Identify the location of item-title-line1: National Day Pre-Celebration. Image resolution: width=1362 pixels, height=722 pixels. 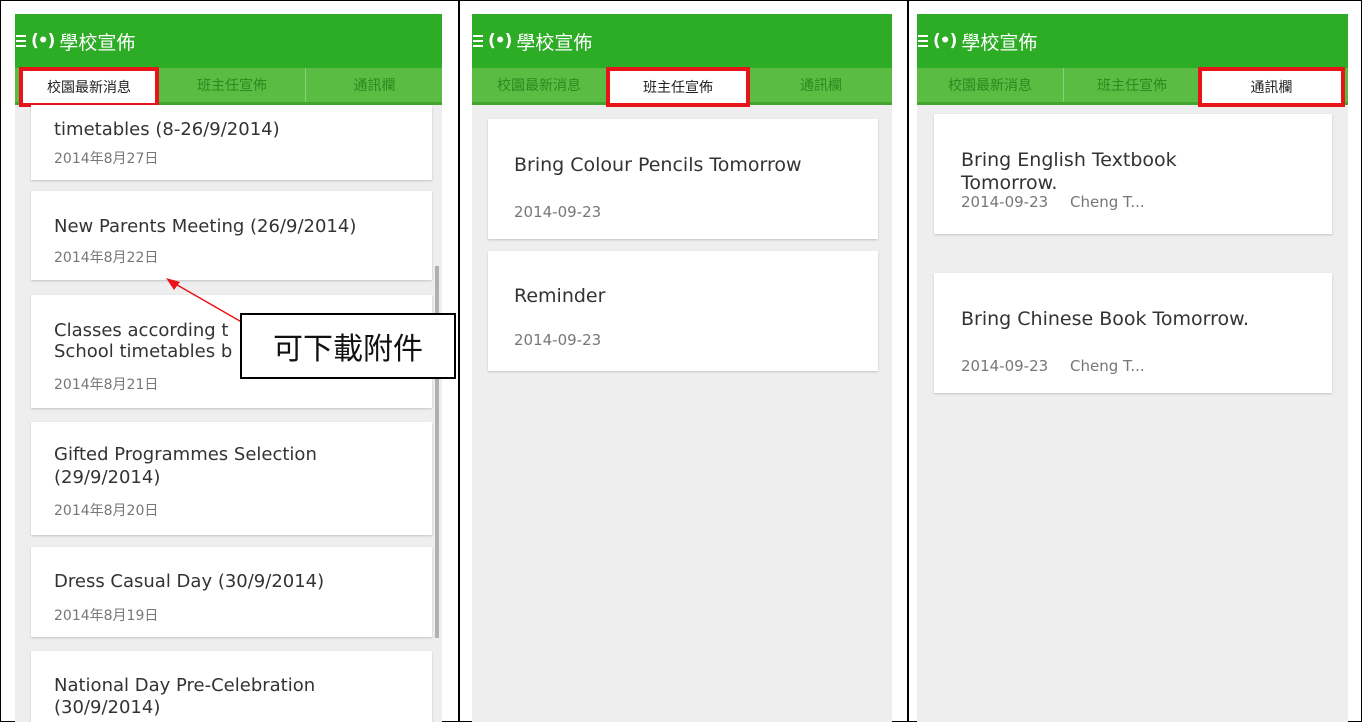
(185, 685).